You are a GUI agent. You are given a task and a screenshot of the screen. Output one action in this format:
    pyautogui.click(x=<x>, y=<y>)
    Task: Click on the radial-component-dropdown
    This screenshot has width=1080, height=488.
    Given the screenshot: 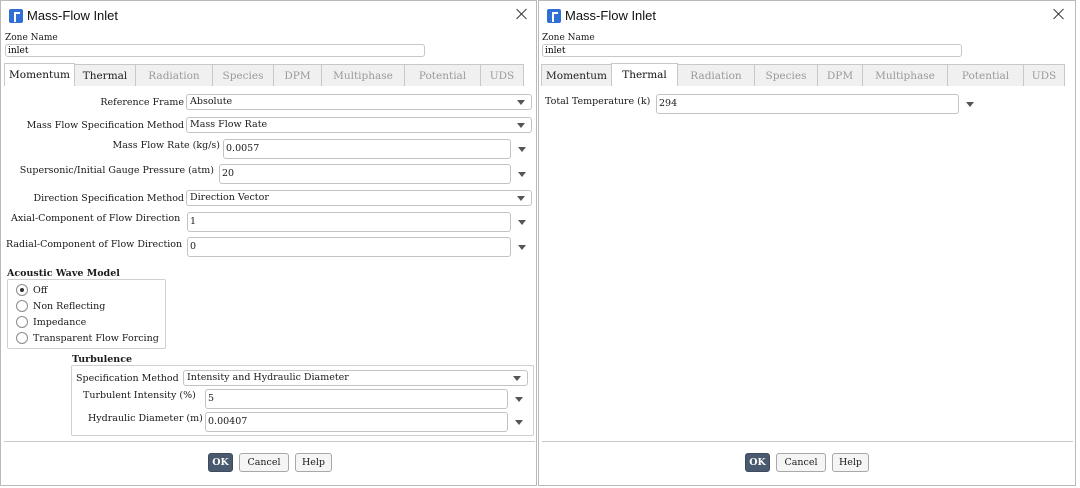 What is the action you would take?
    pyautogui.click(x=522, y=247)
    